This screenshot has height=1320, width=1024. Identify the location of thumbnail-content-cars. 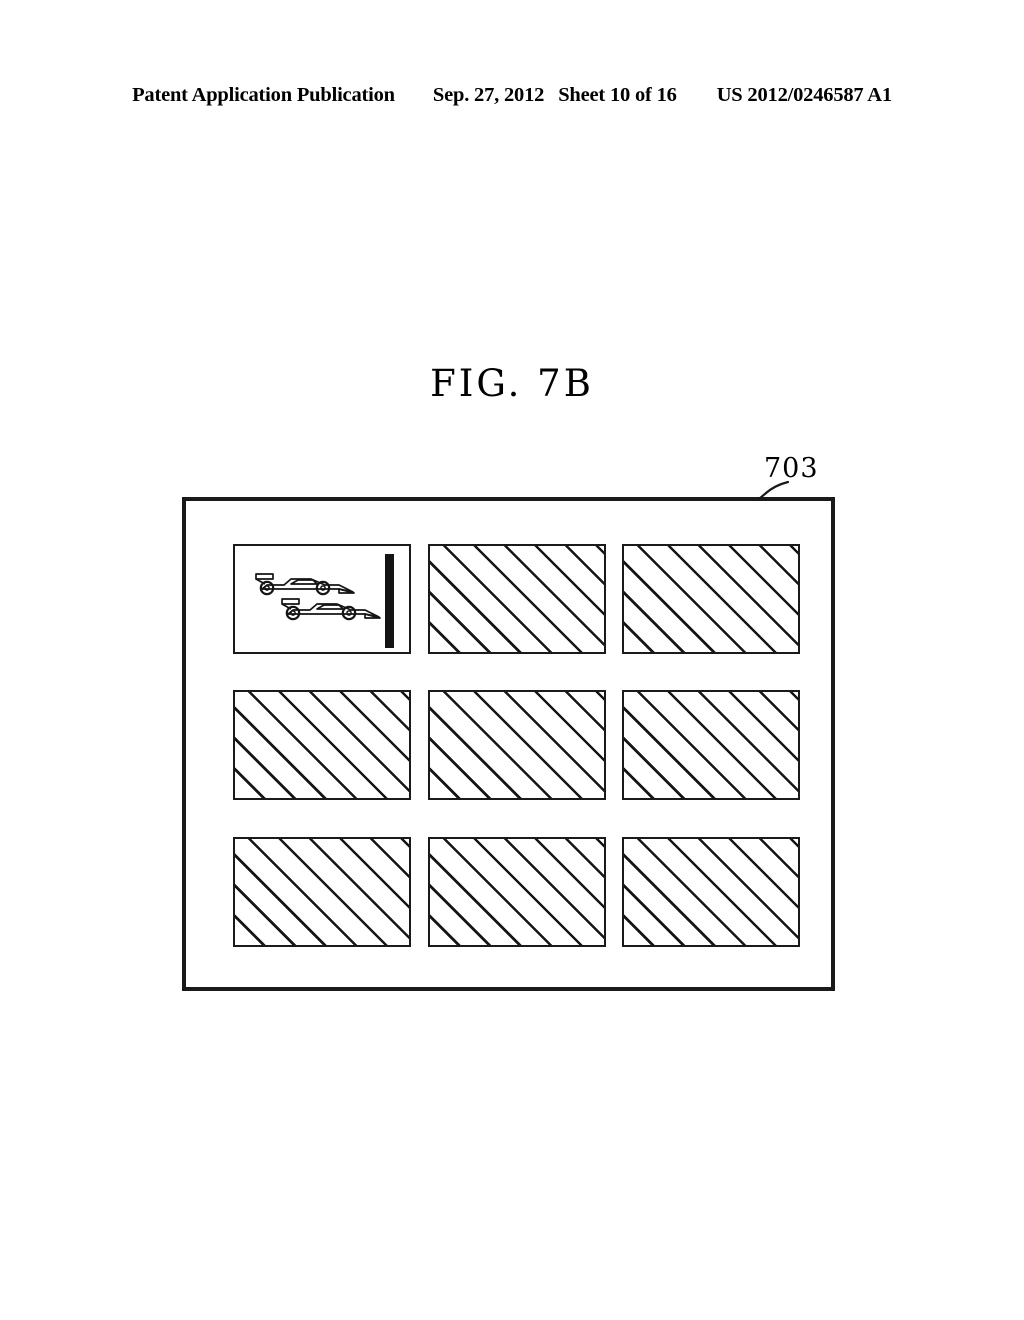
(322, 599).